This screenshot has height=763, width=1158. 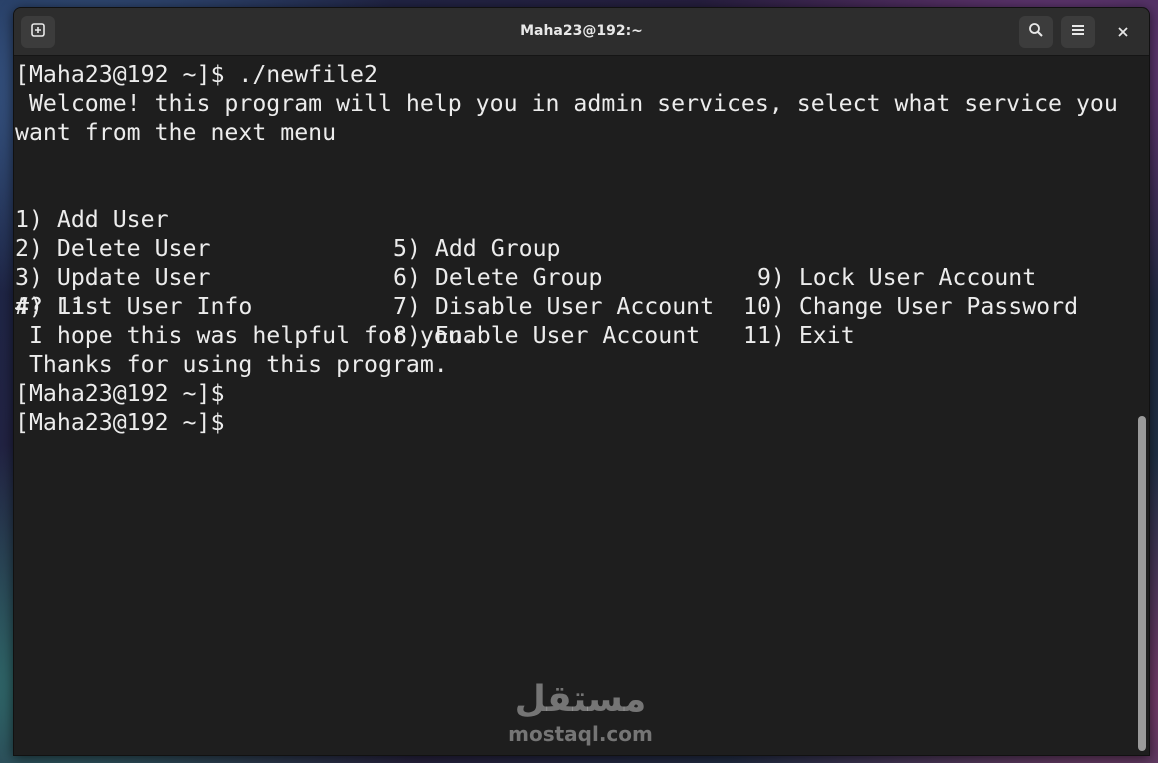 What do you see at coordinates (911, 306) in the screenshot?
I see `menu-option: 10) Change User Password` at bounding box center [911, 306].